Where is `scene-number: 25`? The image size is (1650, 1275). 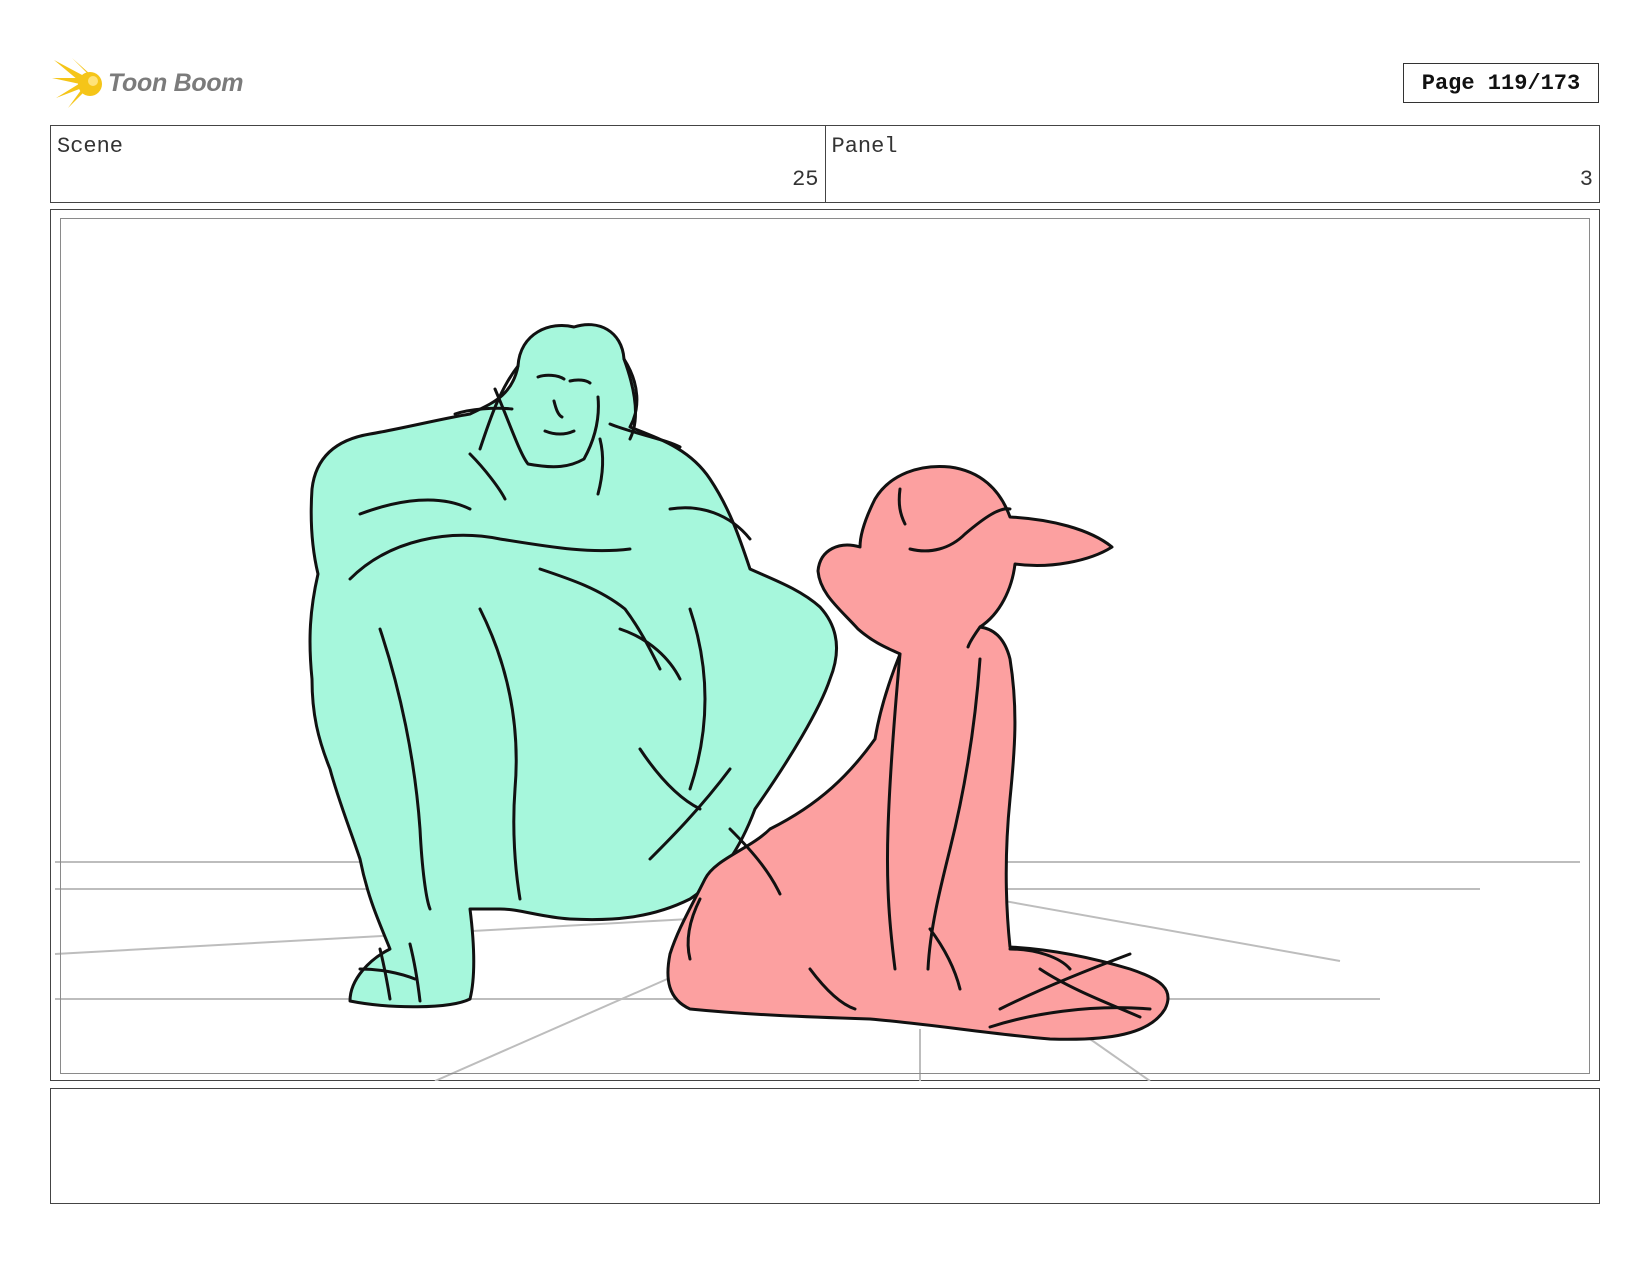
scene-number: 25 is located at coordinates (805, 179).